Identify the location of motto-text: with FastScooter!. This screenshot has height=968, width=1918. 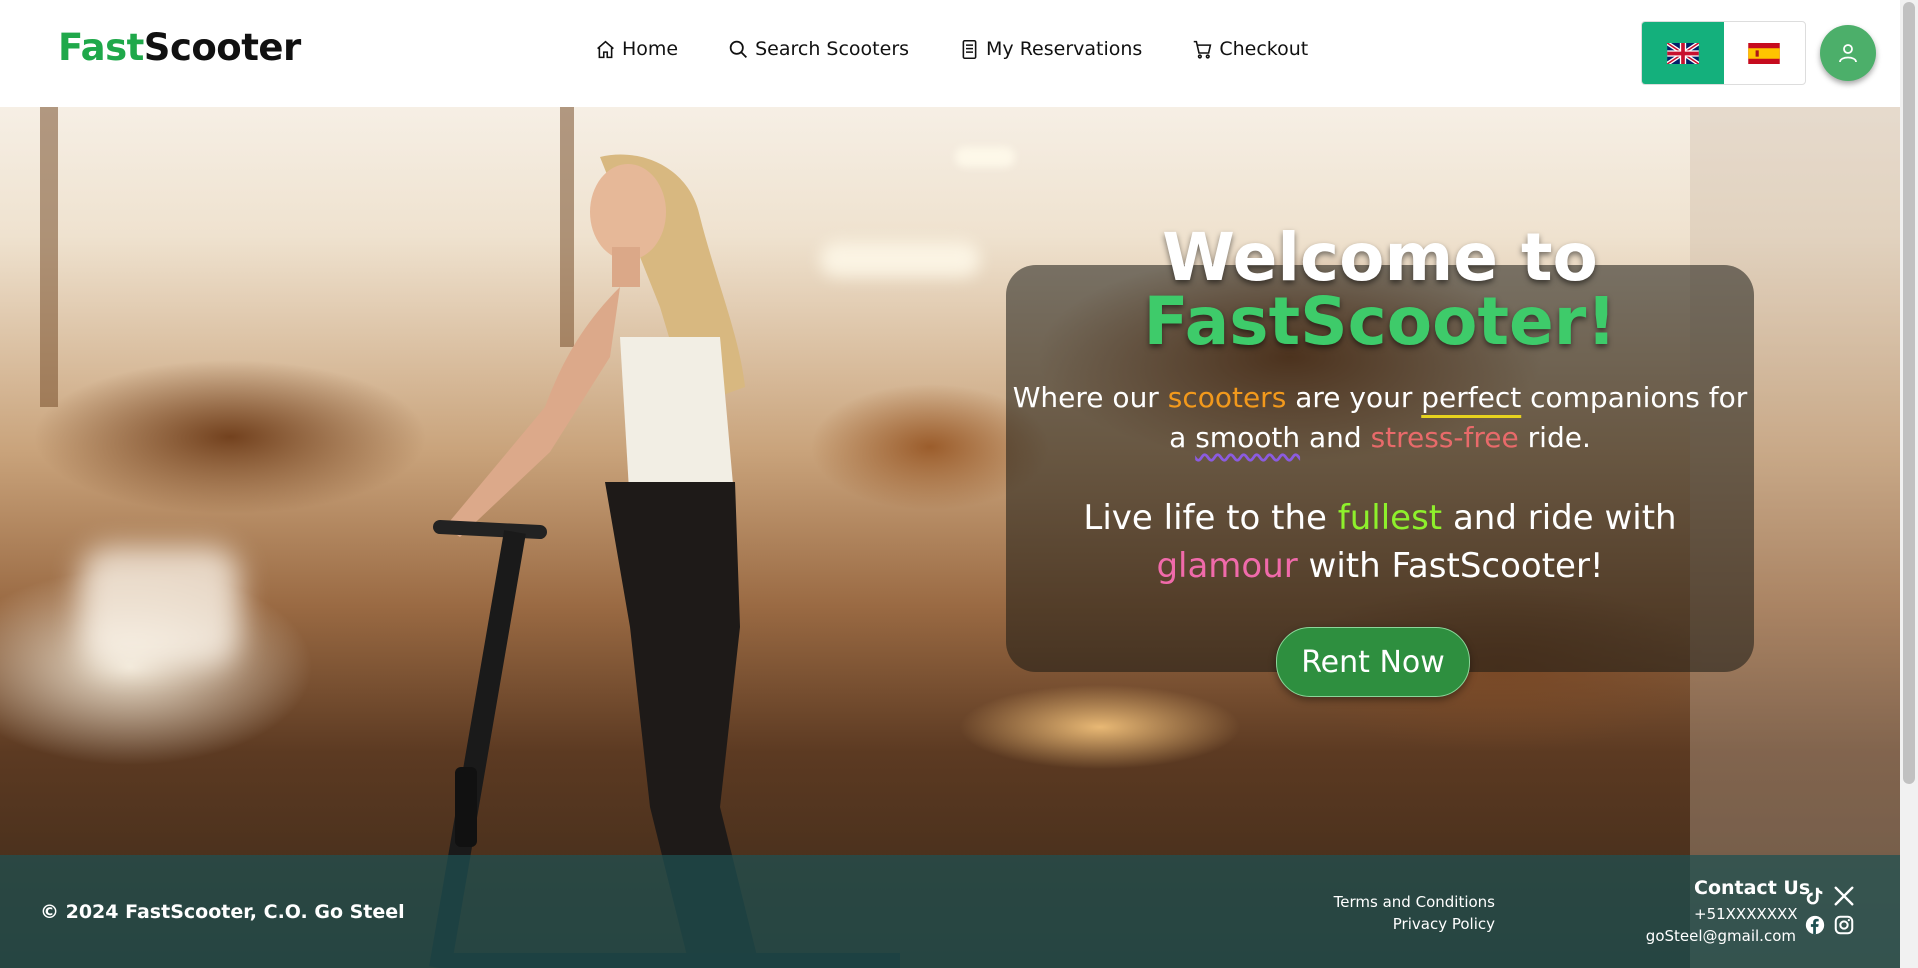
(1450, 566).